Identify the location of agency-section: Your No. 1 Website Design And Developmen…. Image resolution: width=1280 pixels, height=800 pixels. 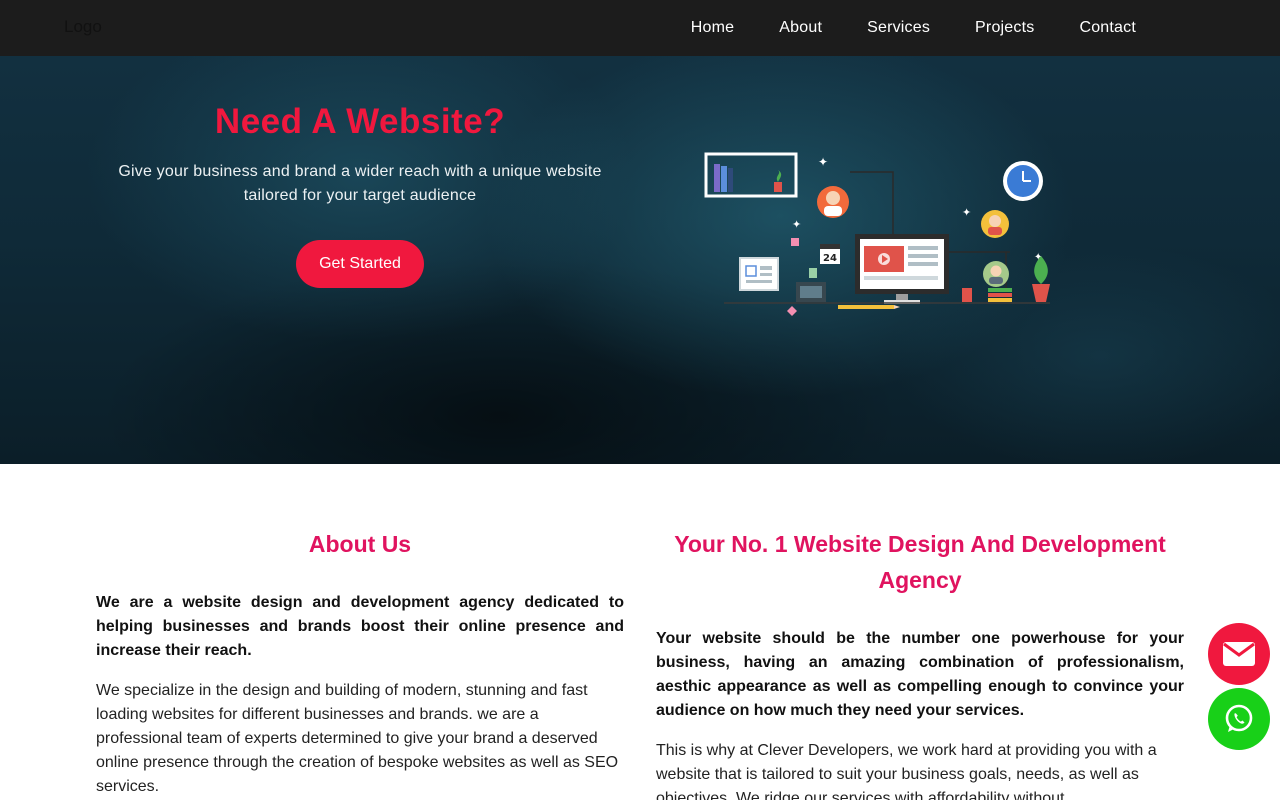
(920, 663).